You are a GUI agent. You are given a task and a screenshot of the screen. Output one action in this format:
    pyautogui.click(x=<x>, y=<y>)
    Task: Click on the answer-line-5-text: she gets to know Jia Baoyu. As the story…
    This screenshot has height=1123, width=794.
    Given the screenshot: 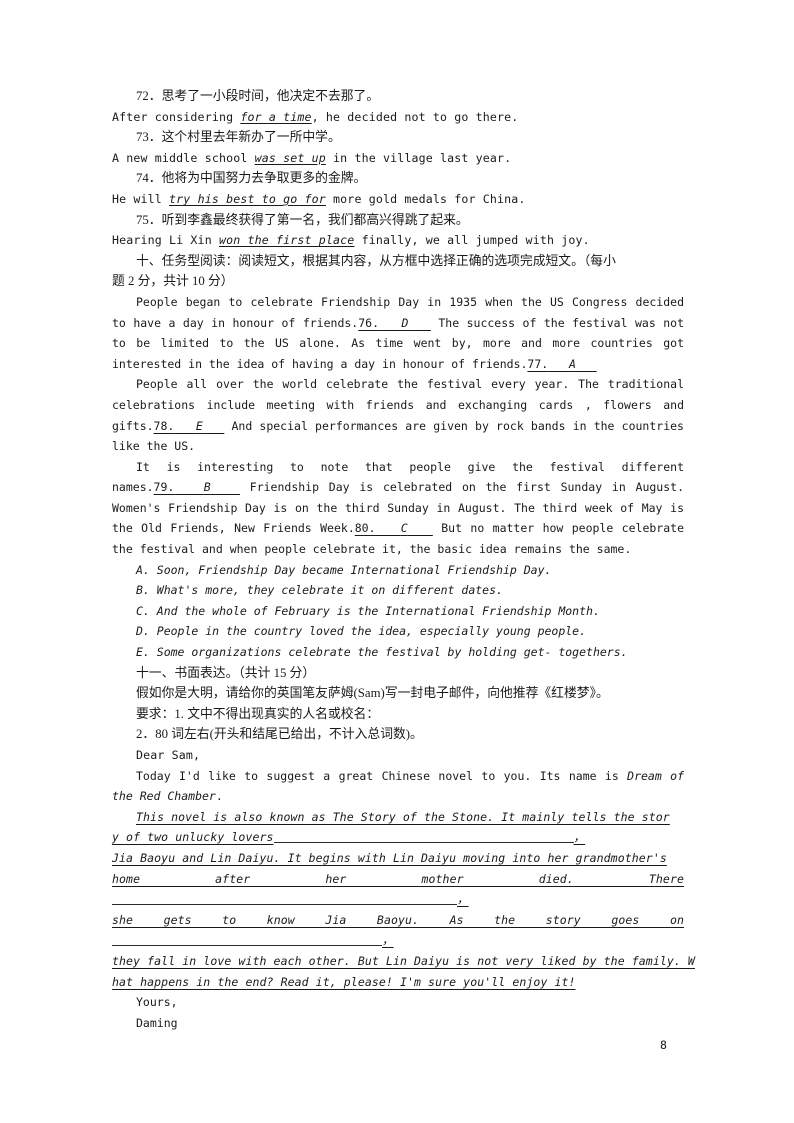 What is the action you would take?
    pyautogui.click(x=398, y=919)
    